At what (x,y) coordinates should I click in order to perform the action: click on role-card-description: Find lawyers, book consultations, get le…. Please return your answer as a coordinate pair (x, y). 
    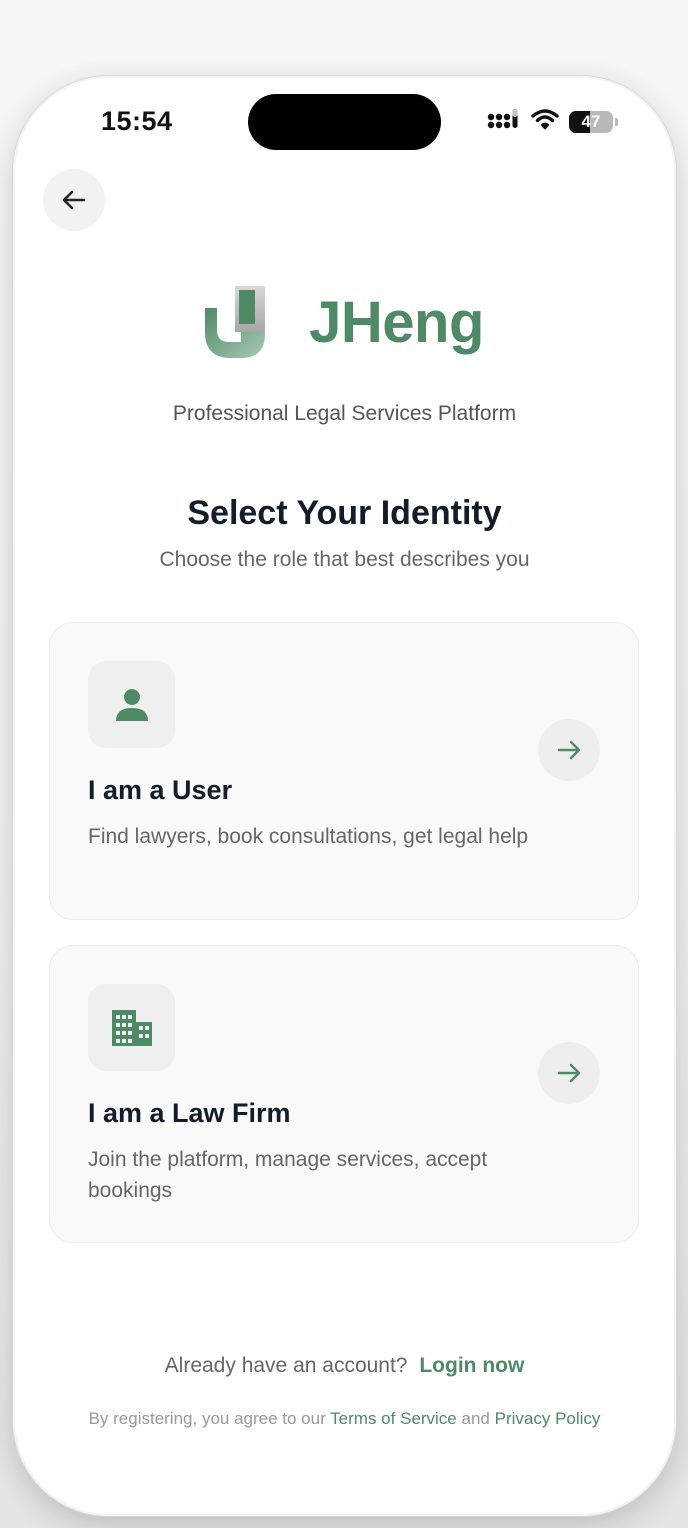
    Looking at the image, I should click on (308, 836).